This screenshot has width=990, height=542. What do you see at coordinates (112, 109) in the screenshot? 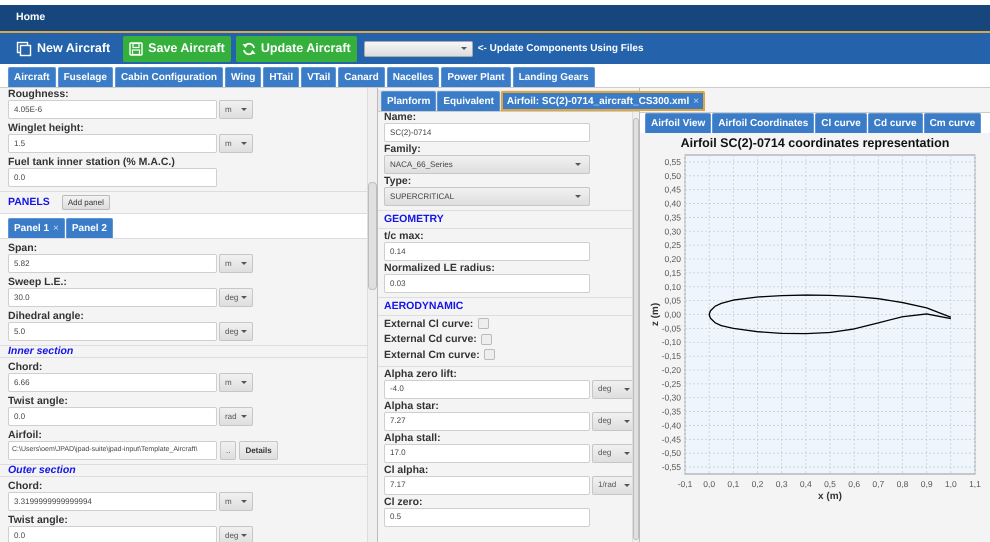
I see `text-field: 4.05E-6` at bounding box center [112, 109].